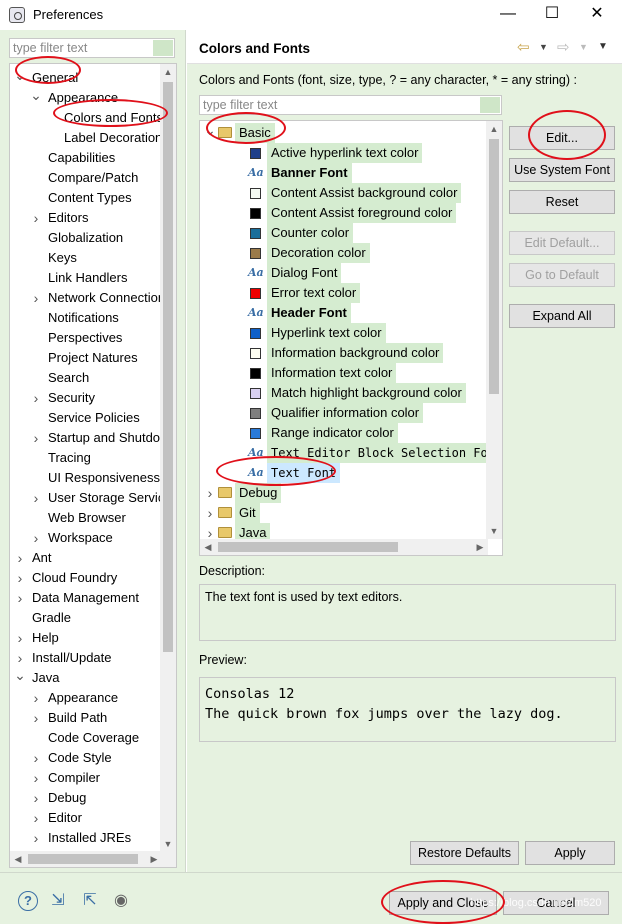 The image size is (622, 924). What do you see at coordinates (45, 637) in the screenshot?
I see `tree-item-label: Help` at bounding box center [45, 637].